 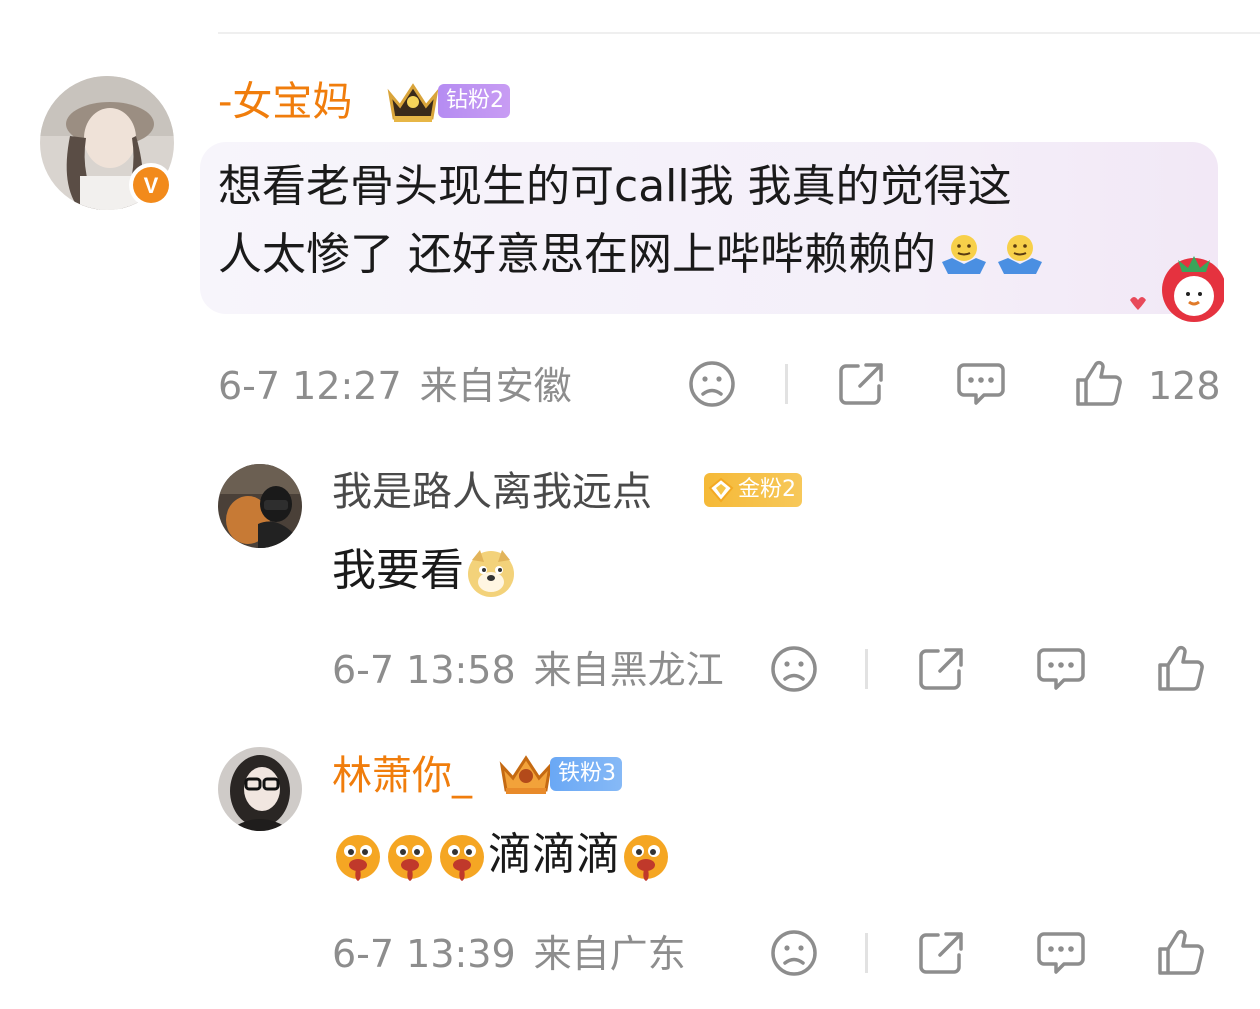 I want to click on username: 我是路人离我远点, so click(x=492, y=492).